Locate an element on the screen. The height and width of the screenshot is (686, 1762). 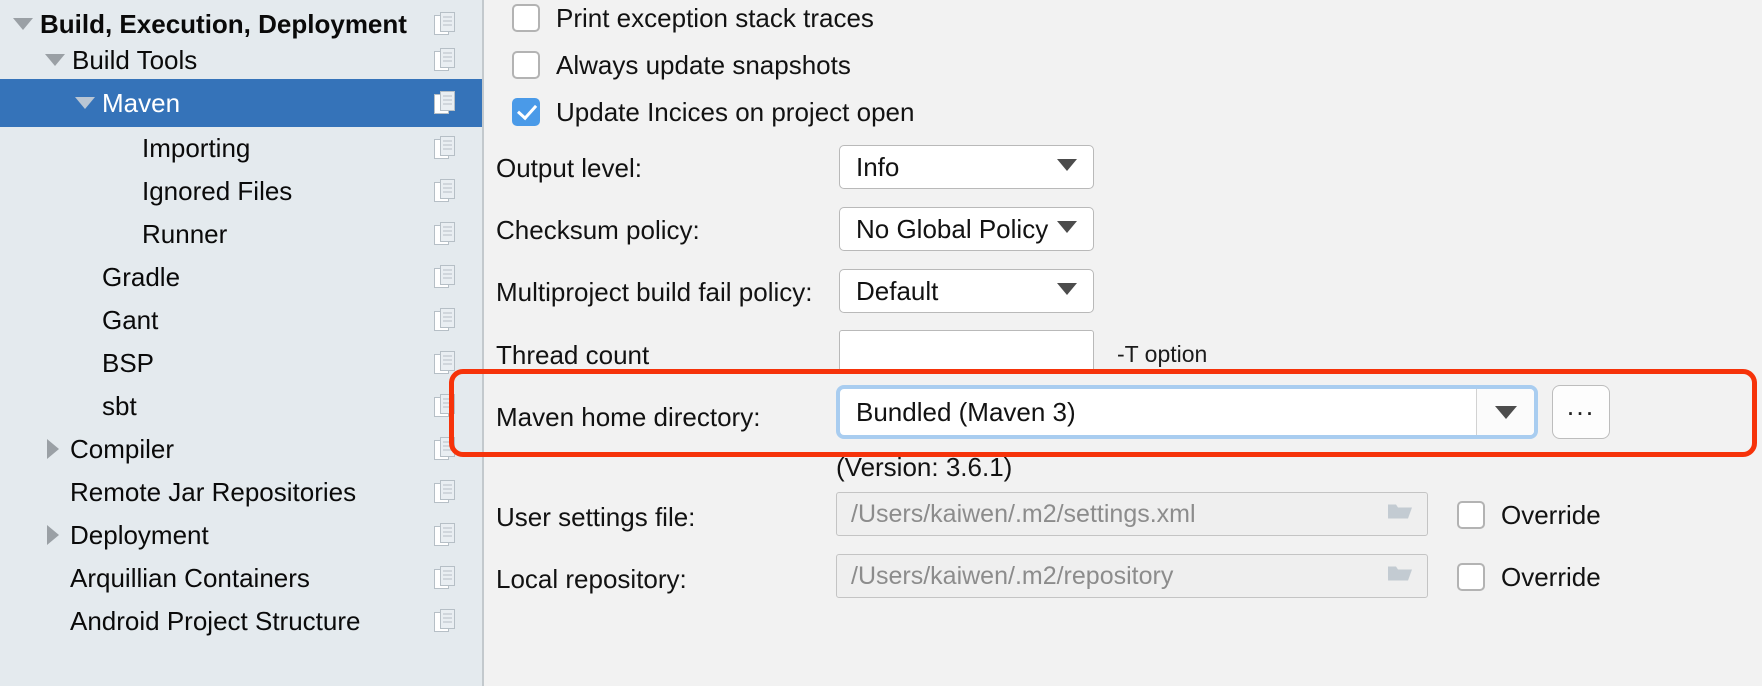
sidebar-item-runner: Runner is located at coordinates (241, 234).